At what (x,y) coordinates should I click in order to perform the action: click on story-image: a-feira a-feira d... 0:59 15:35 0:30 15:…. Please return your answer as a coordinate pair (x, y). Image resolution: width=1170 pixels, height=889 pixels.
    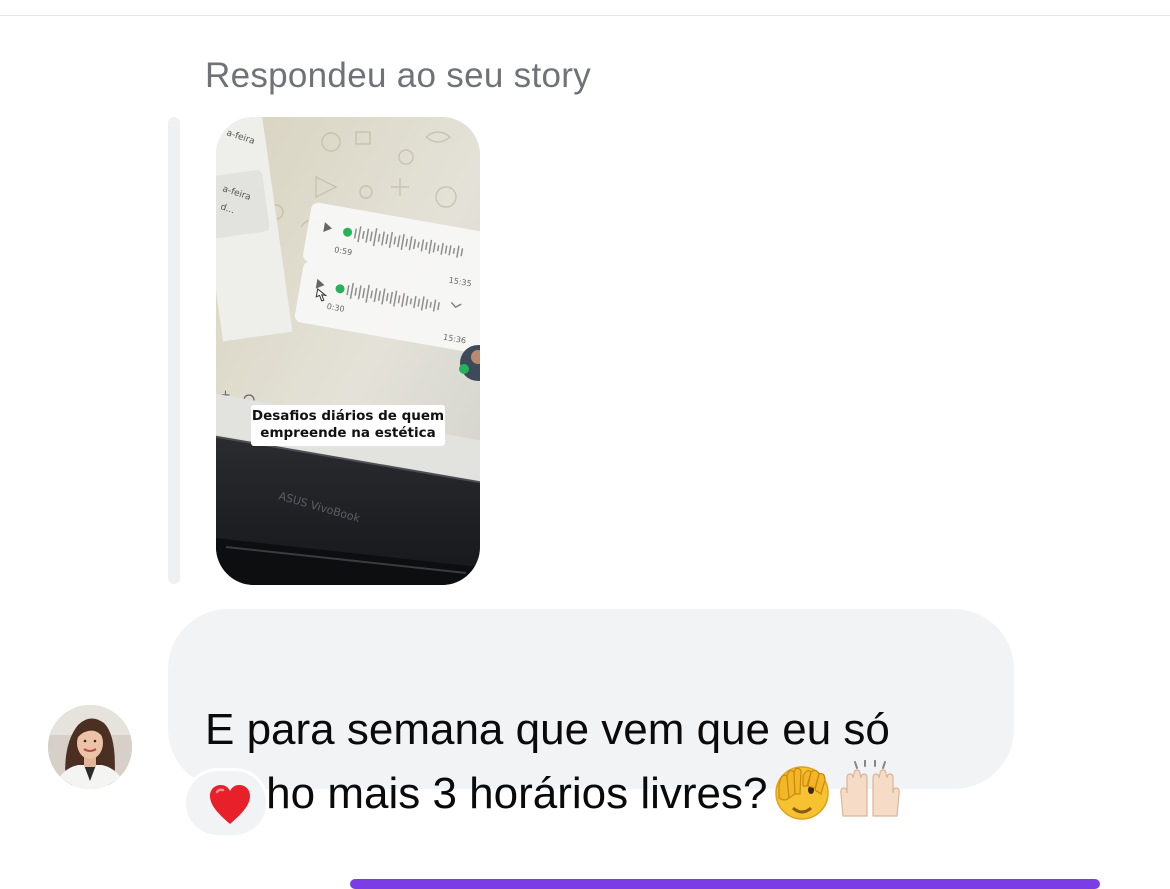
    Looking at the image, I should click on (348, 351).